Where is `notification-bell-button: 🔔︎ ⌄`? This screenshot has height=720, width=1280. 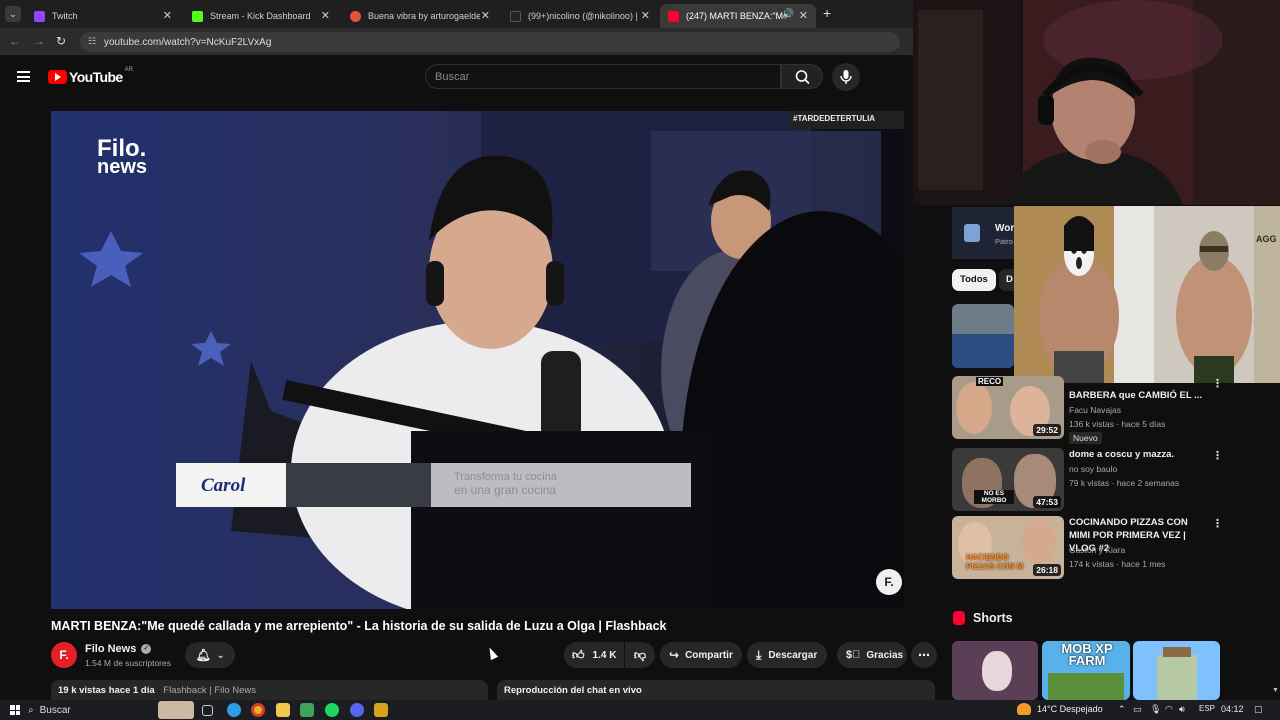 notification-bell-button: 🔔︎ ⌄ is located at coordinates (210, 655).